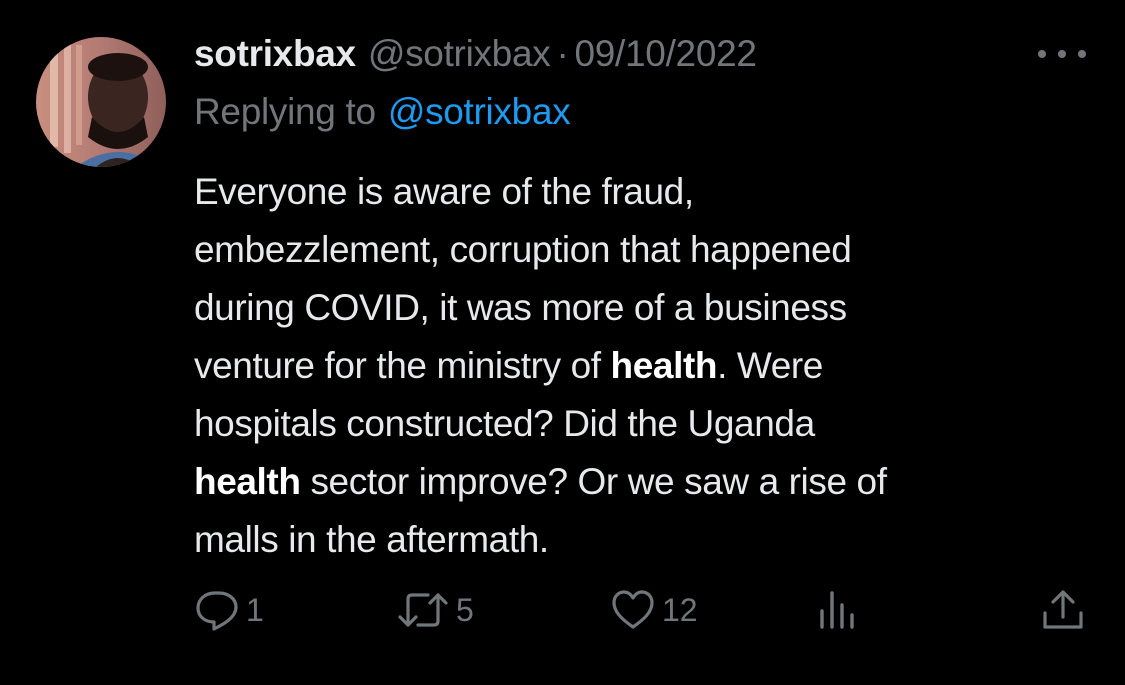 The width and height of the screenshot is (1125, 685). I want to click on replying-to-handle-link: @sotrixbax, so click(479, 112).